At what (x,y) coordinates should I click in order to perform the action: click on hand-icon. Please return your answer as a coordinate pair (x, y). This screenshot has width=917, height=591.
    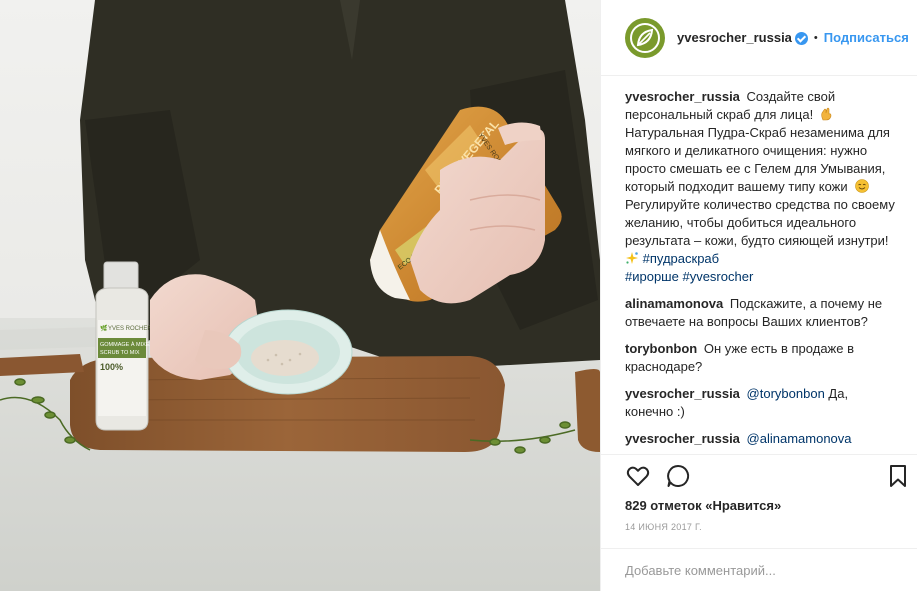
    Looking at the image, I should click on (826, 114).